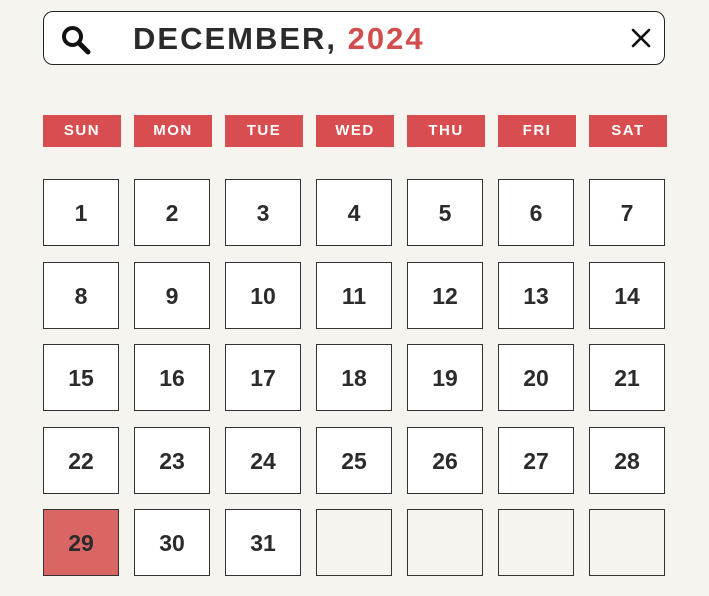 The width and height of the screenshot is (709, 596). I want to click on day-cell-5: 5, so click(445, 212).